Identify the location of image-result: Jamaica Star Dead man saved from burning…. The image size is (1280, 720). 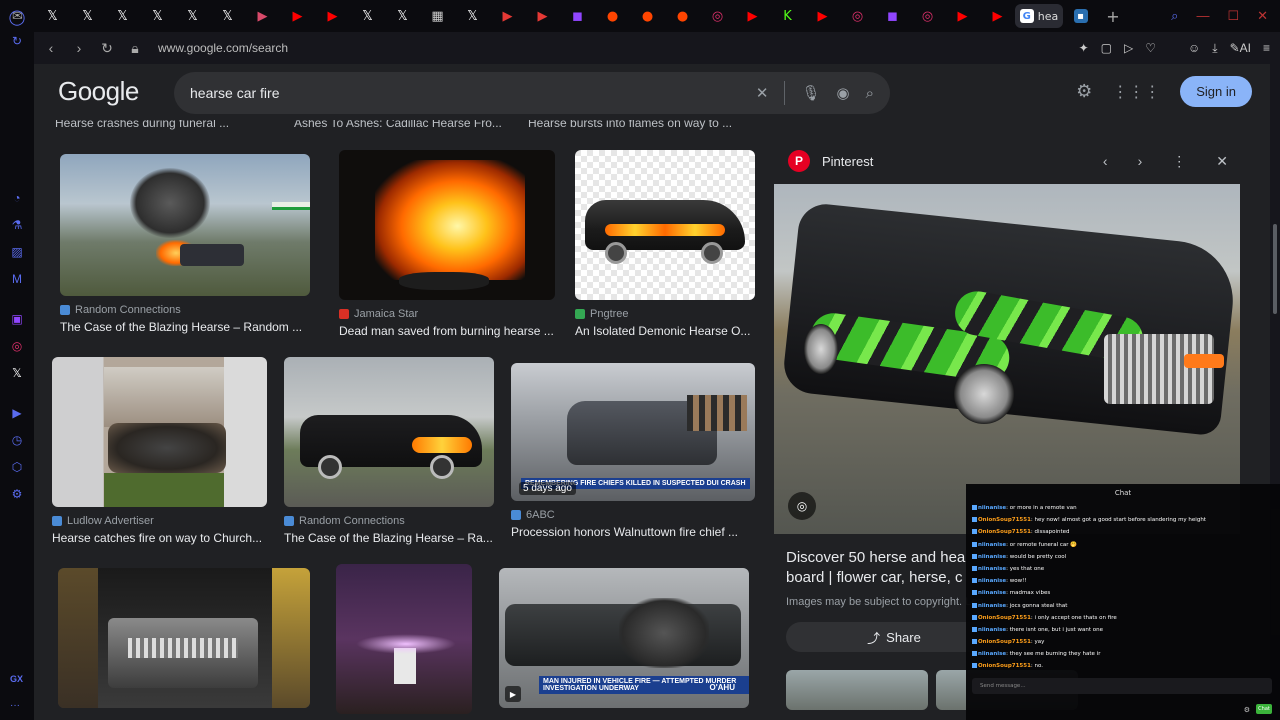
(447, 244).